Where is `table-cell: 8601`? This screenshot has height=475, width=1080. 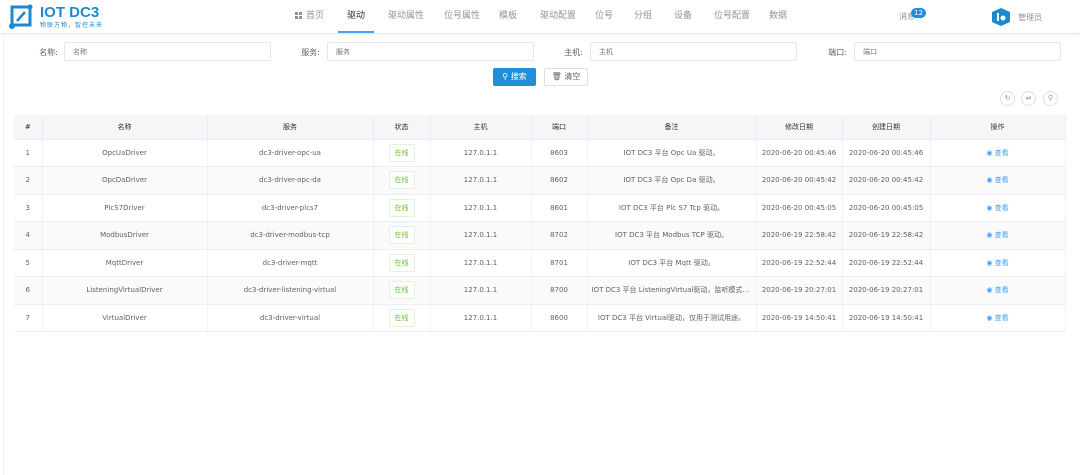
table-cell: 8601 is located at coordinates (559, 208).